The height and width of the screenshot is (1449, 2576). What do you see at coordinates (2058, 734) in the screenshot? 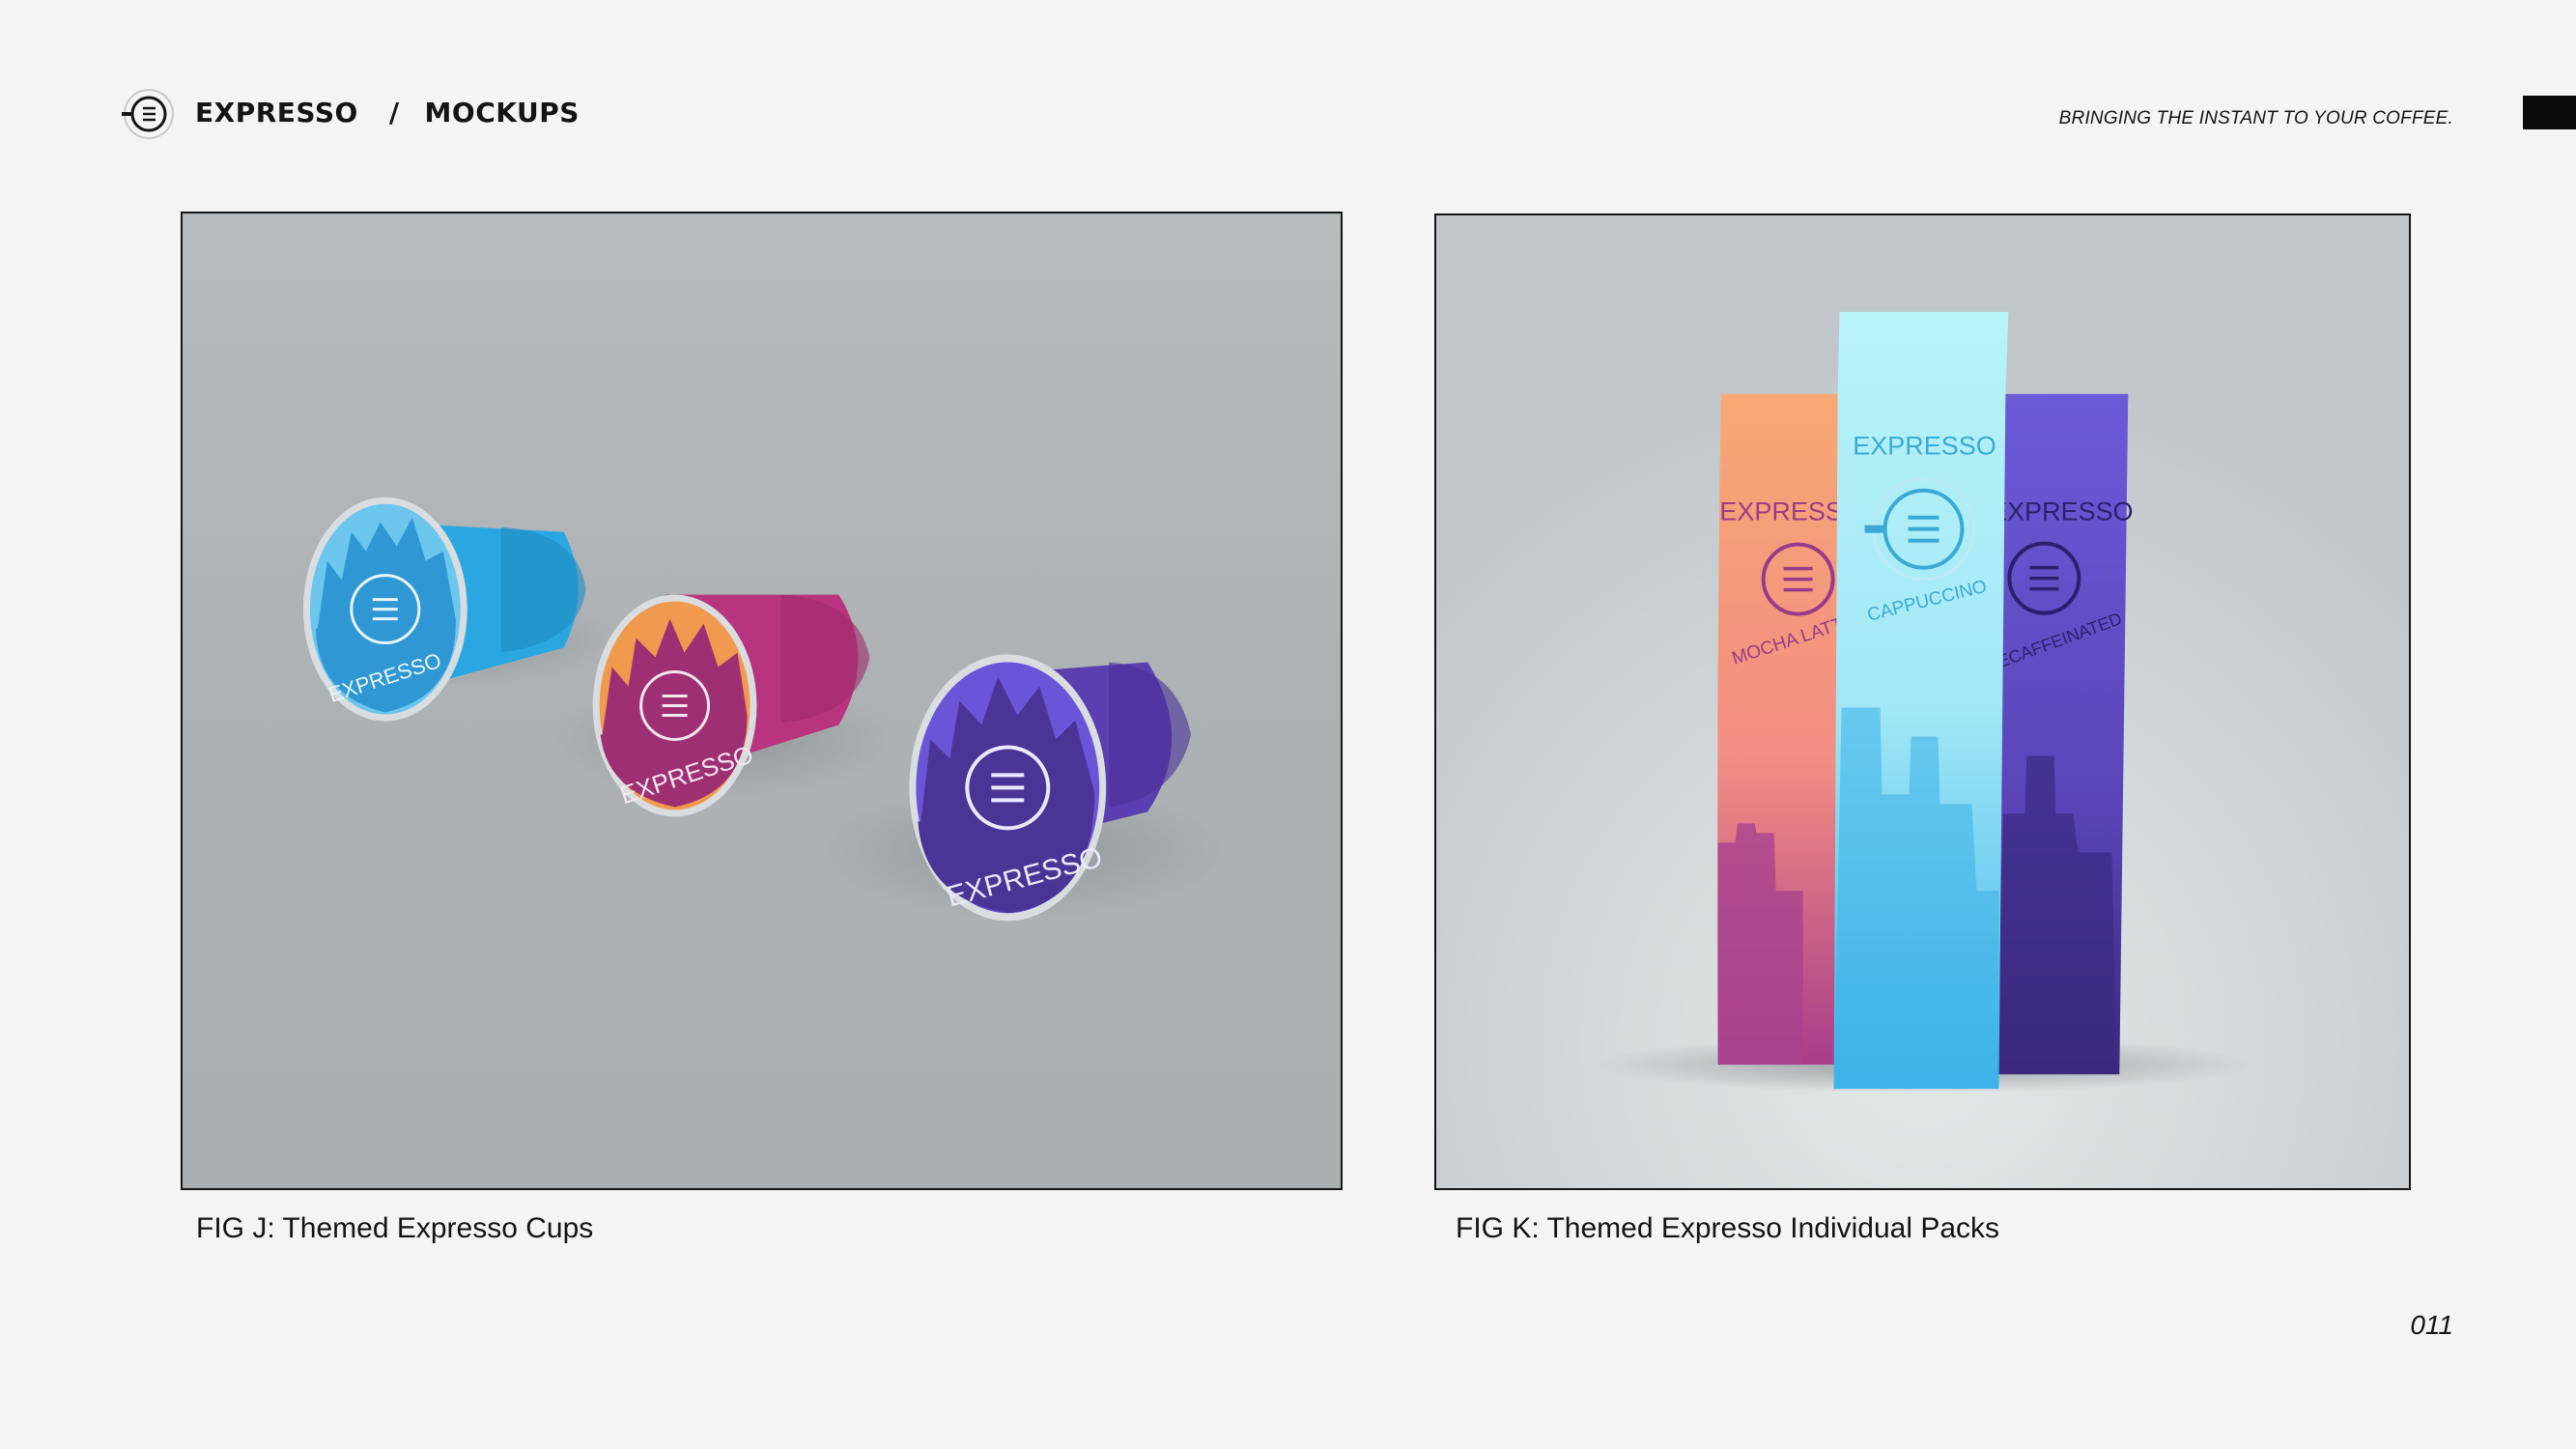
I see `pack-decaffeinated: EXPRESSO DECAFFEINATED` at bounding box center [2058, 734].